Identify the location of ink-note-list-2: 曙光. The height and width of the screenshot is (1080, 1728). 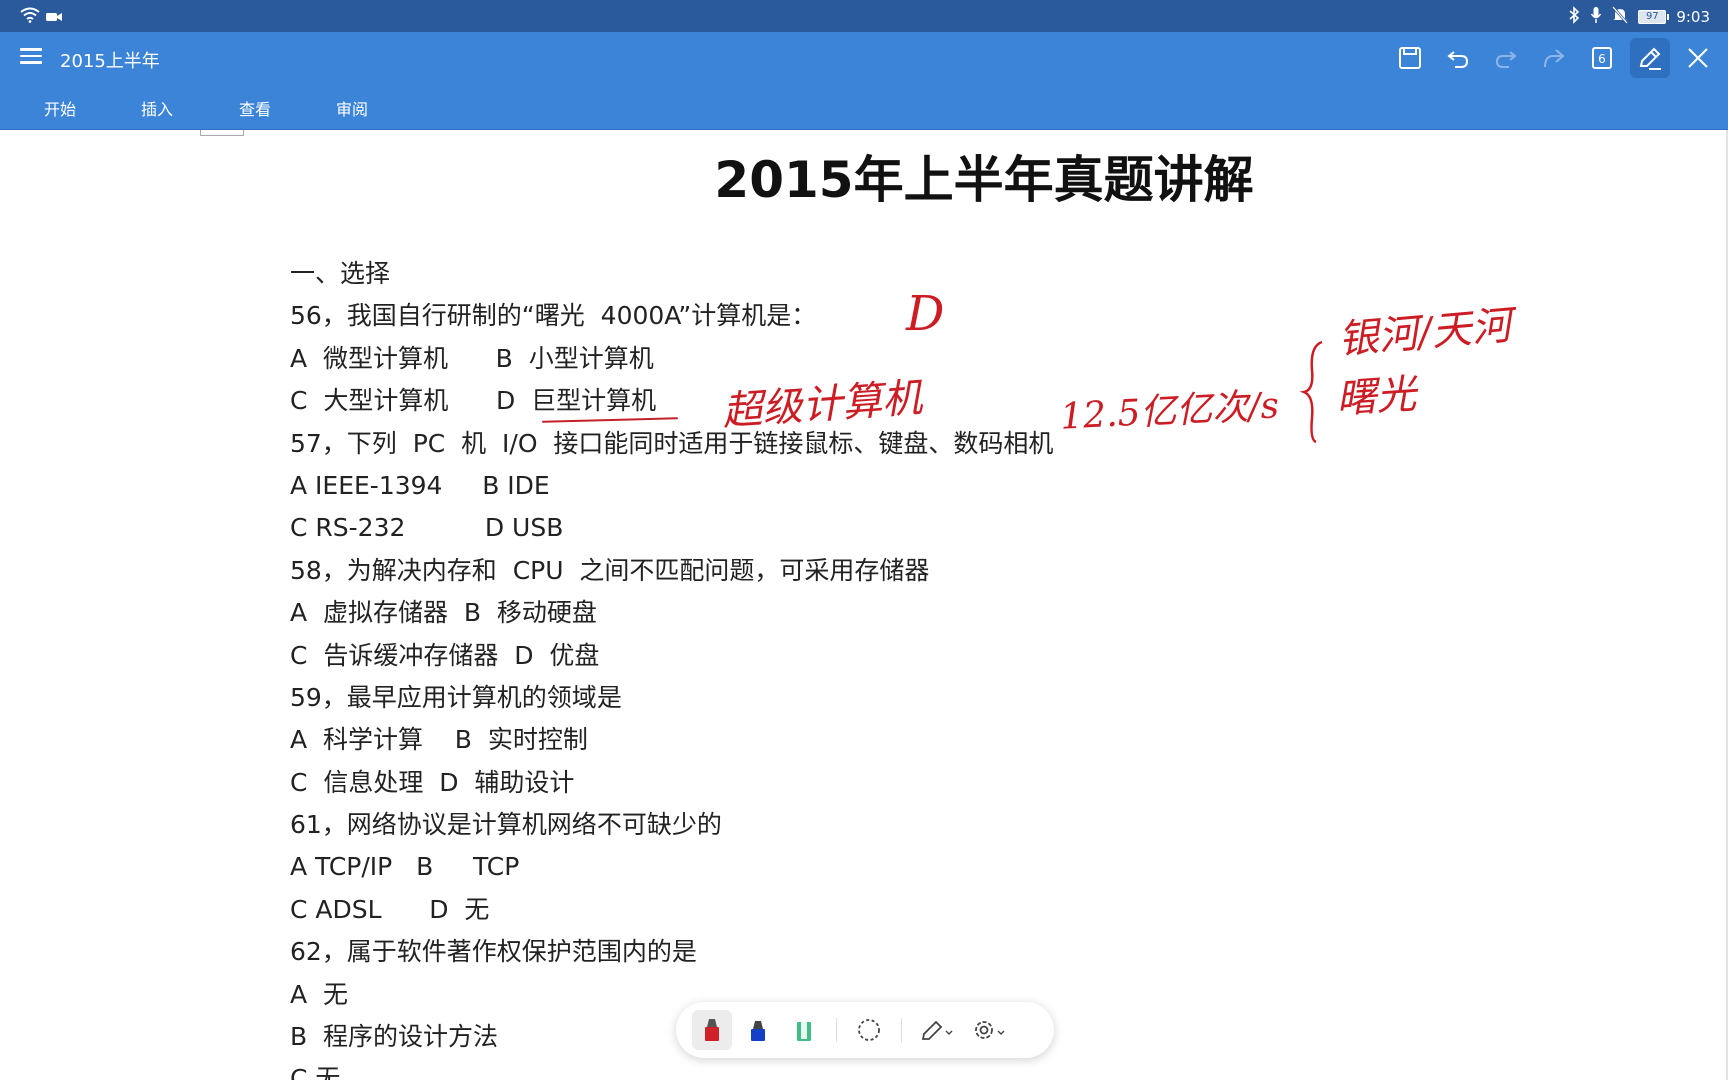
(1376, 397).